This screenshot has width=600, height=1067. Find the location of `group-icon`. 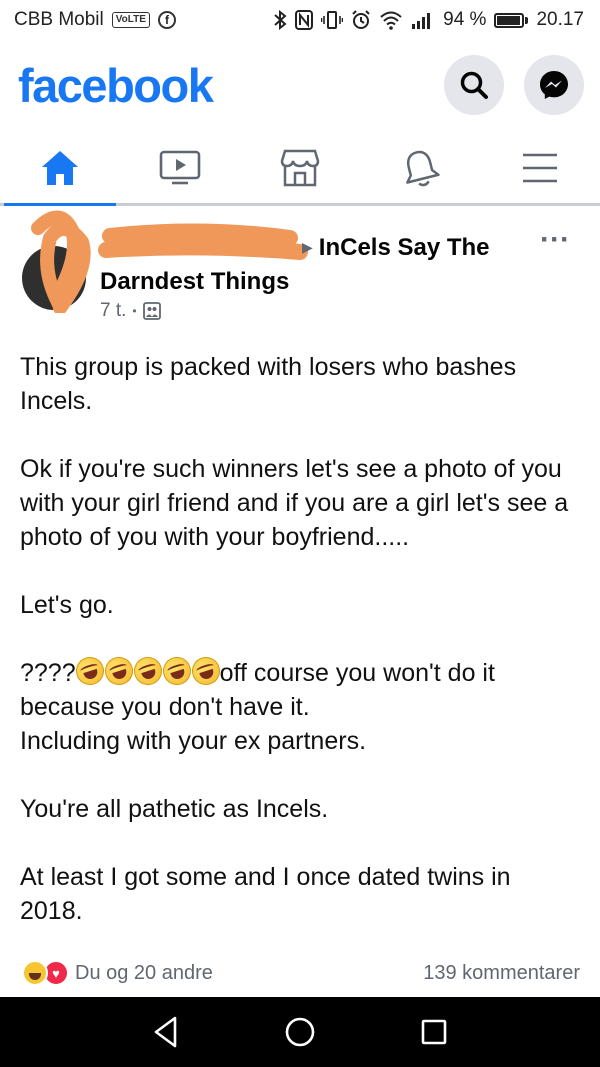

group-icon is located at coordinates (151, 311).